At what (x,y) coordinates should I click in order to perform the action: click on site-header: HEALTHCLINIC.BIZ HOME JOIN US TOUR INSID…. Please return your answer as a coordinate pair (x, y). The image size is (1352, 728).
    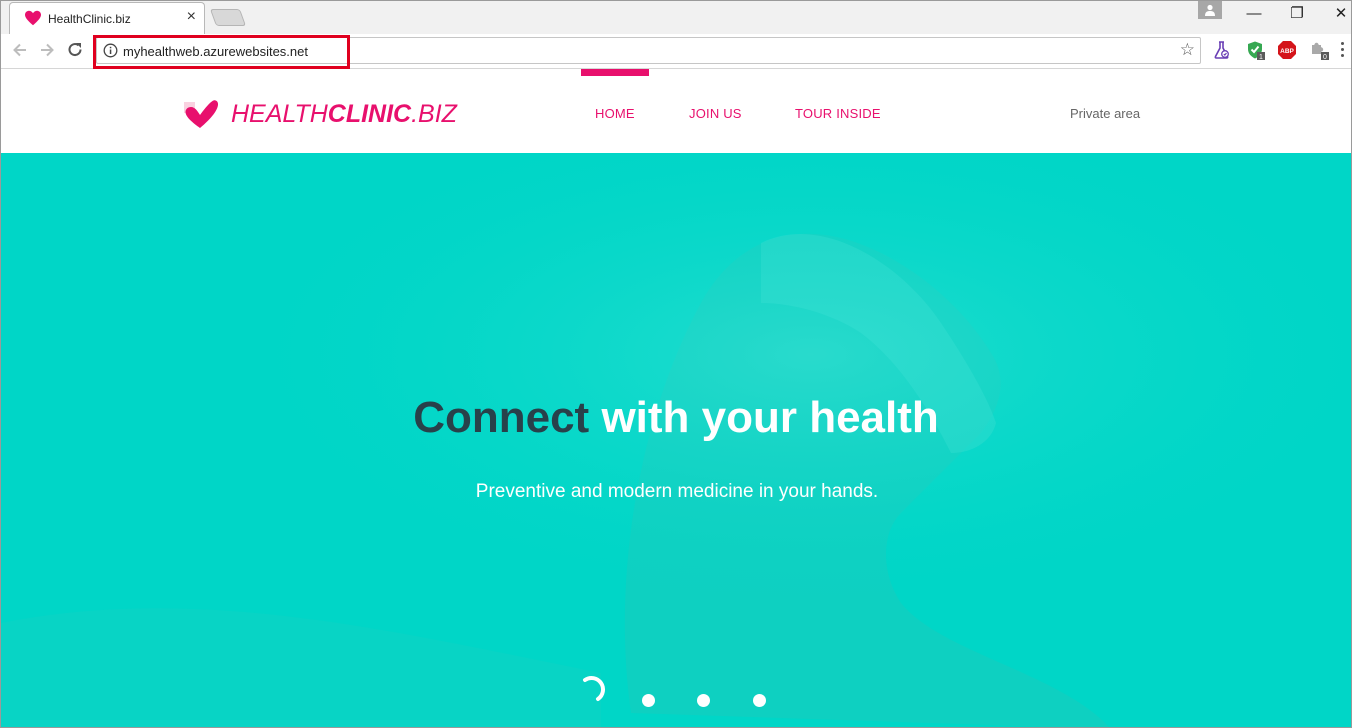
    Looking at the image, I should click on (676, 111).